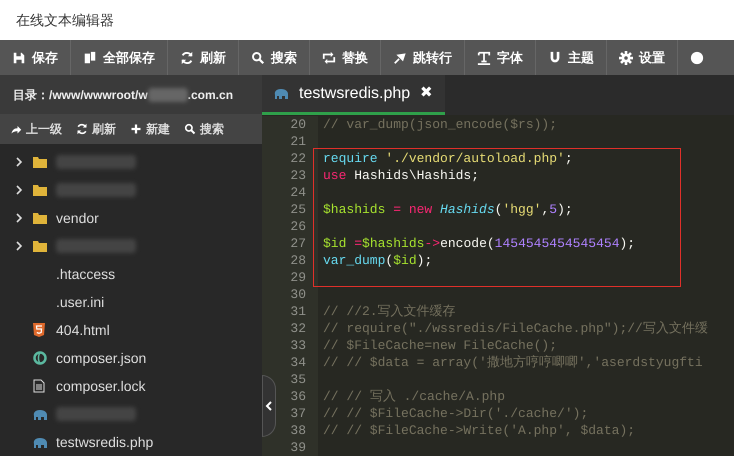 This screenshot has width=734, height=456. Describe the element at coordinates (479, 431) in the screenshot. I see `code-line: // // $FileCache->Write('A.php', $data);` at that location.